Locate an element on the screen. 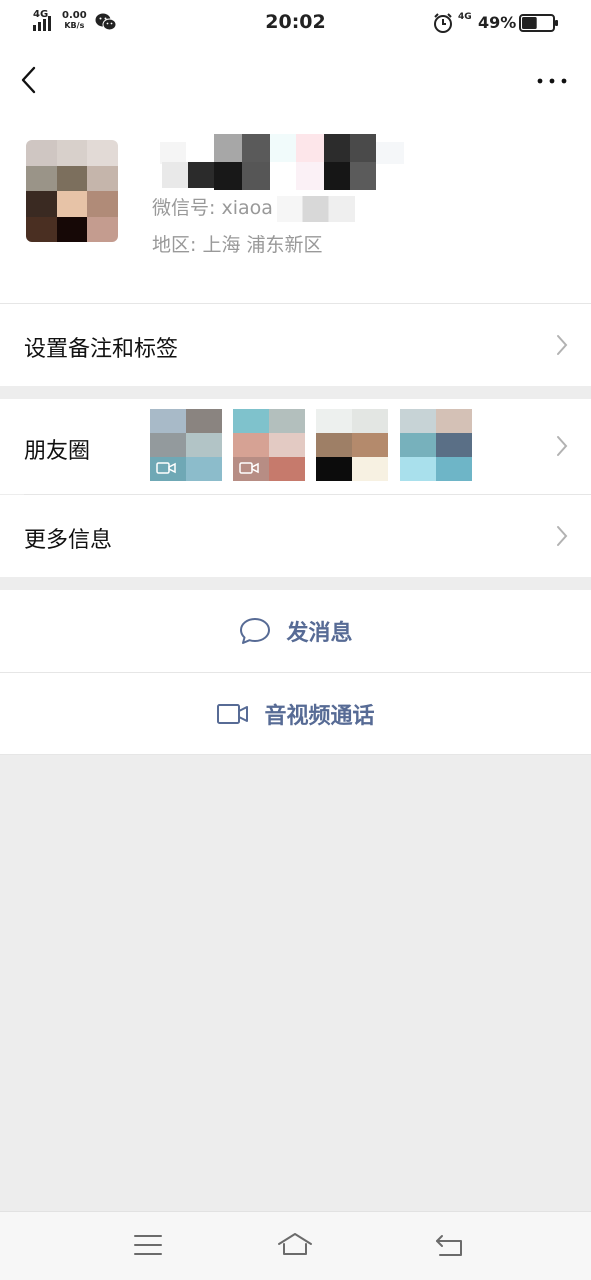 The image size is (591, 1280). video-call-icon is located at coordinates (233, 714).